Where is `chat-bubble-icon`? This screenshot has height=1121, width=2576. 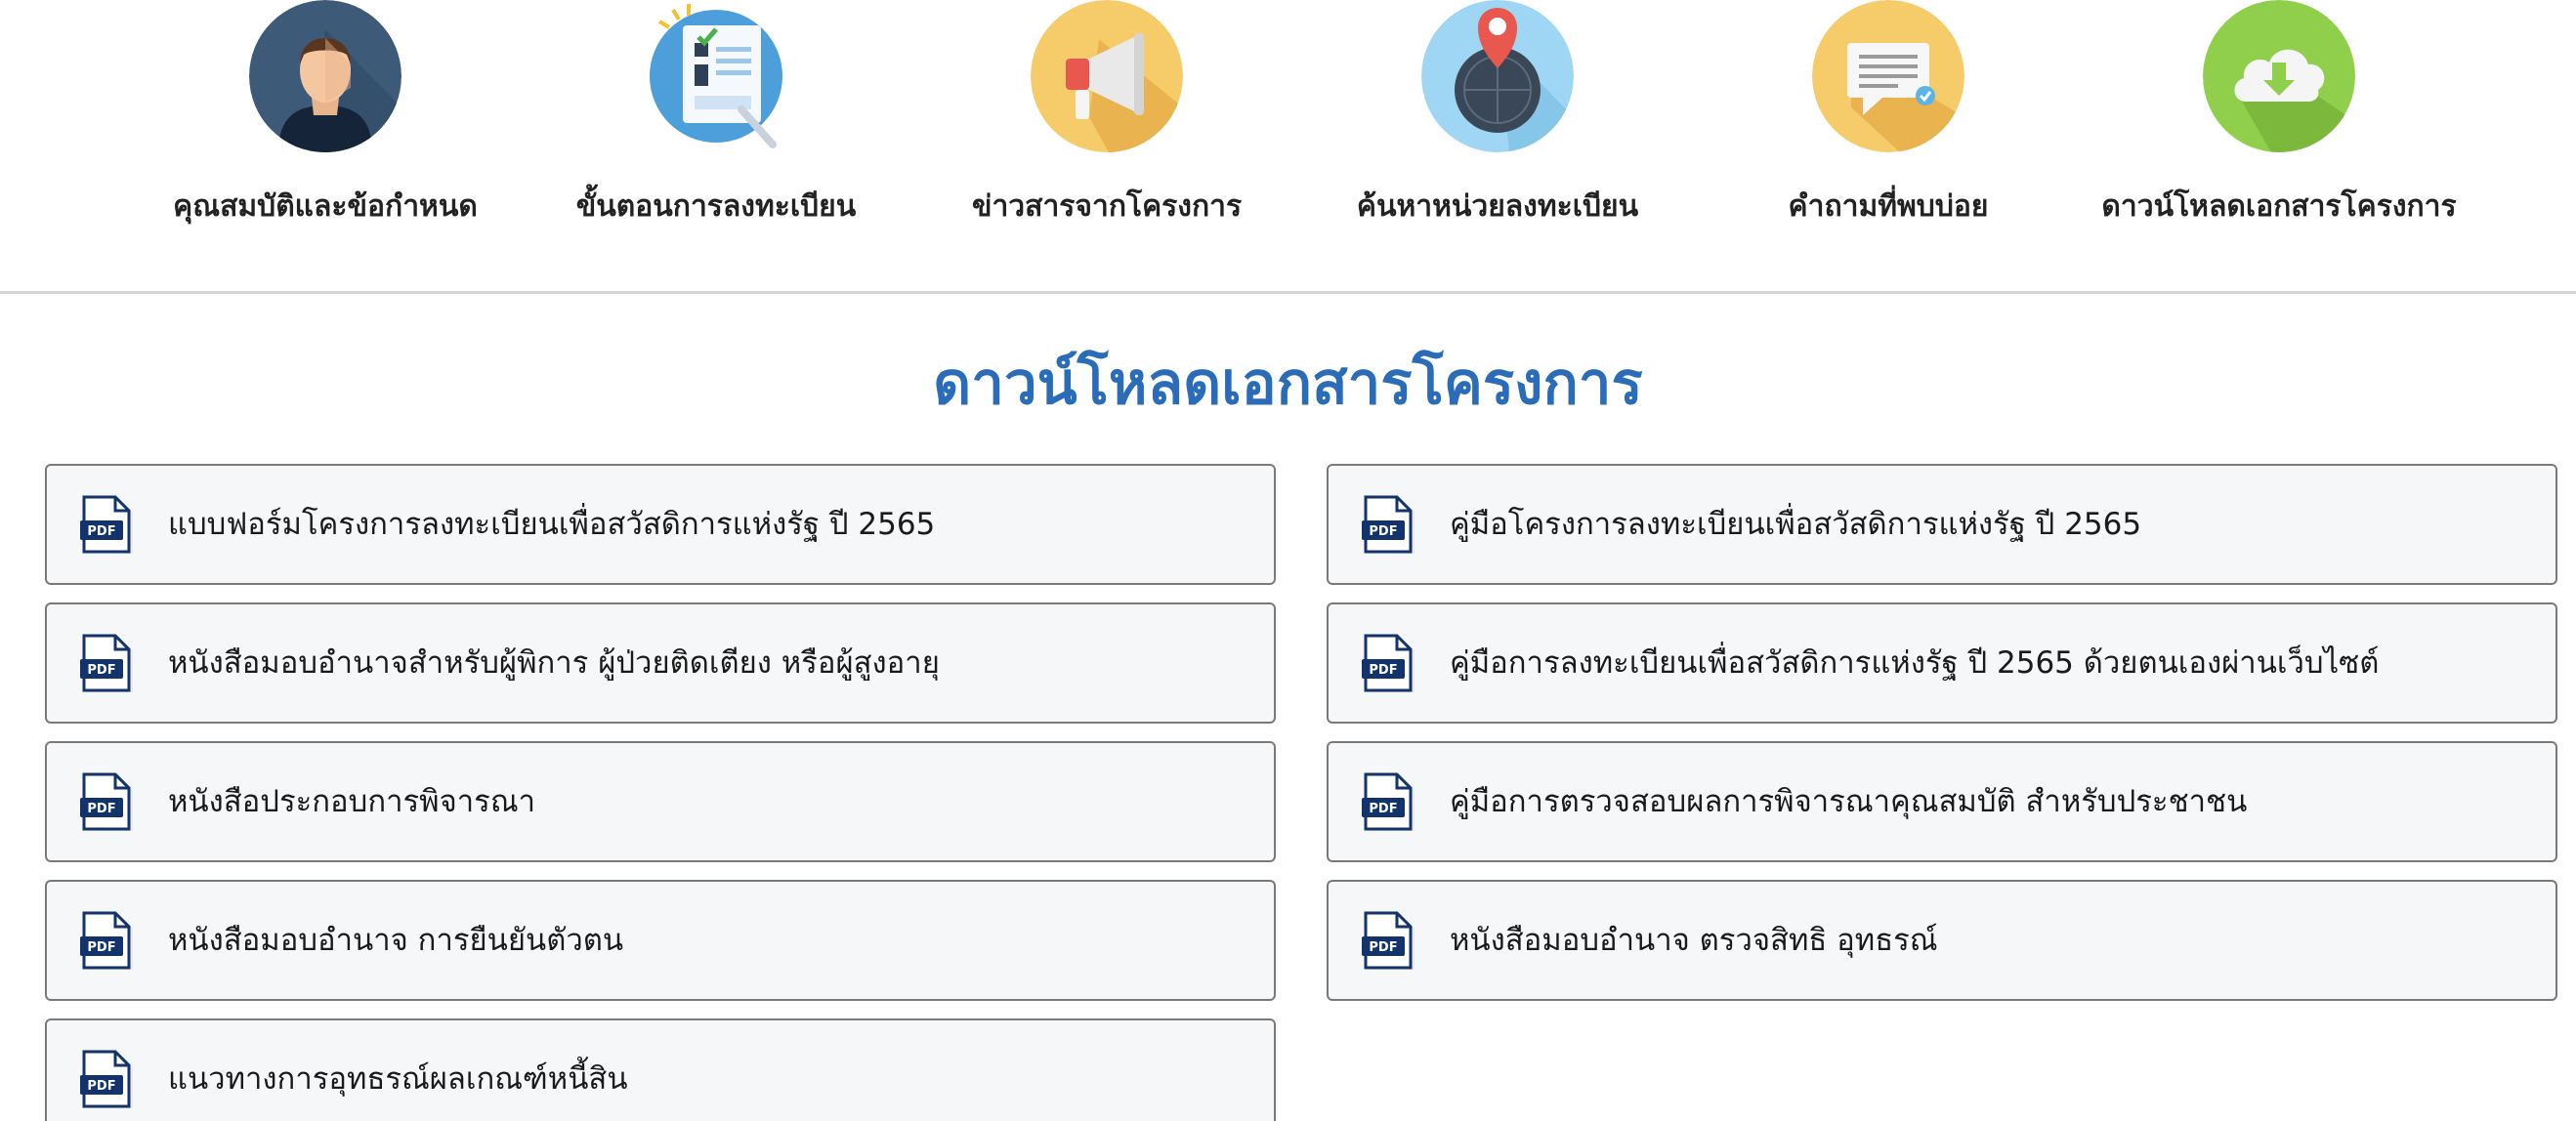 chat-bubble-icon is located at coordinates (1888, 76).